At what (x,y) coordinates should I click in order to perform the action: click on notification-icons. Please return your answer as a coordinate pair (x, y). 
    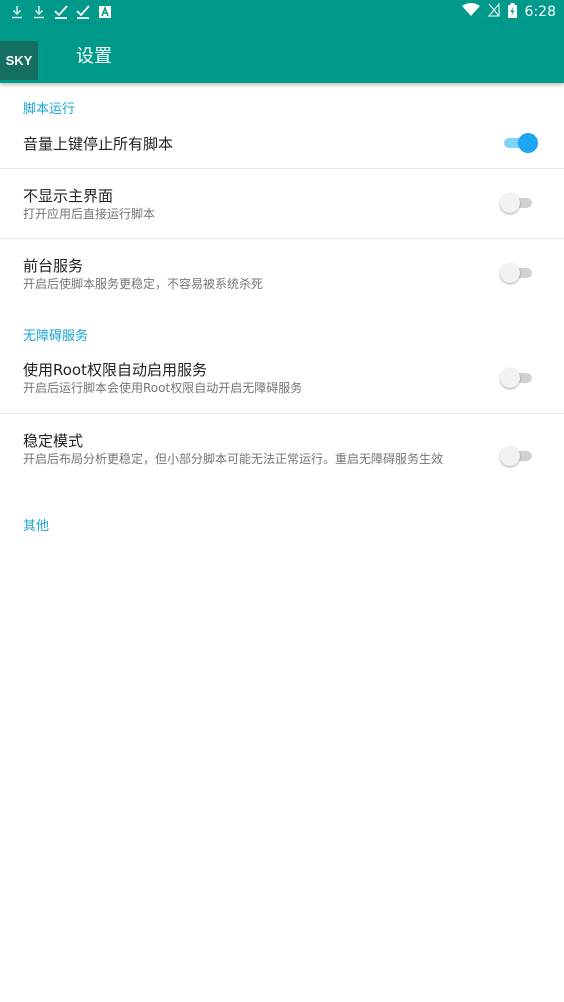
    Looking at the image, I should click on (61, 12).